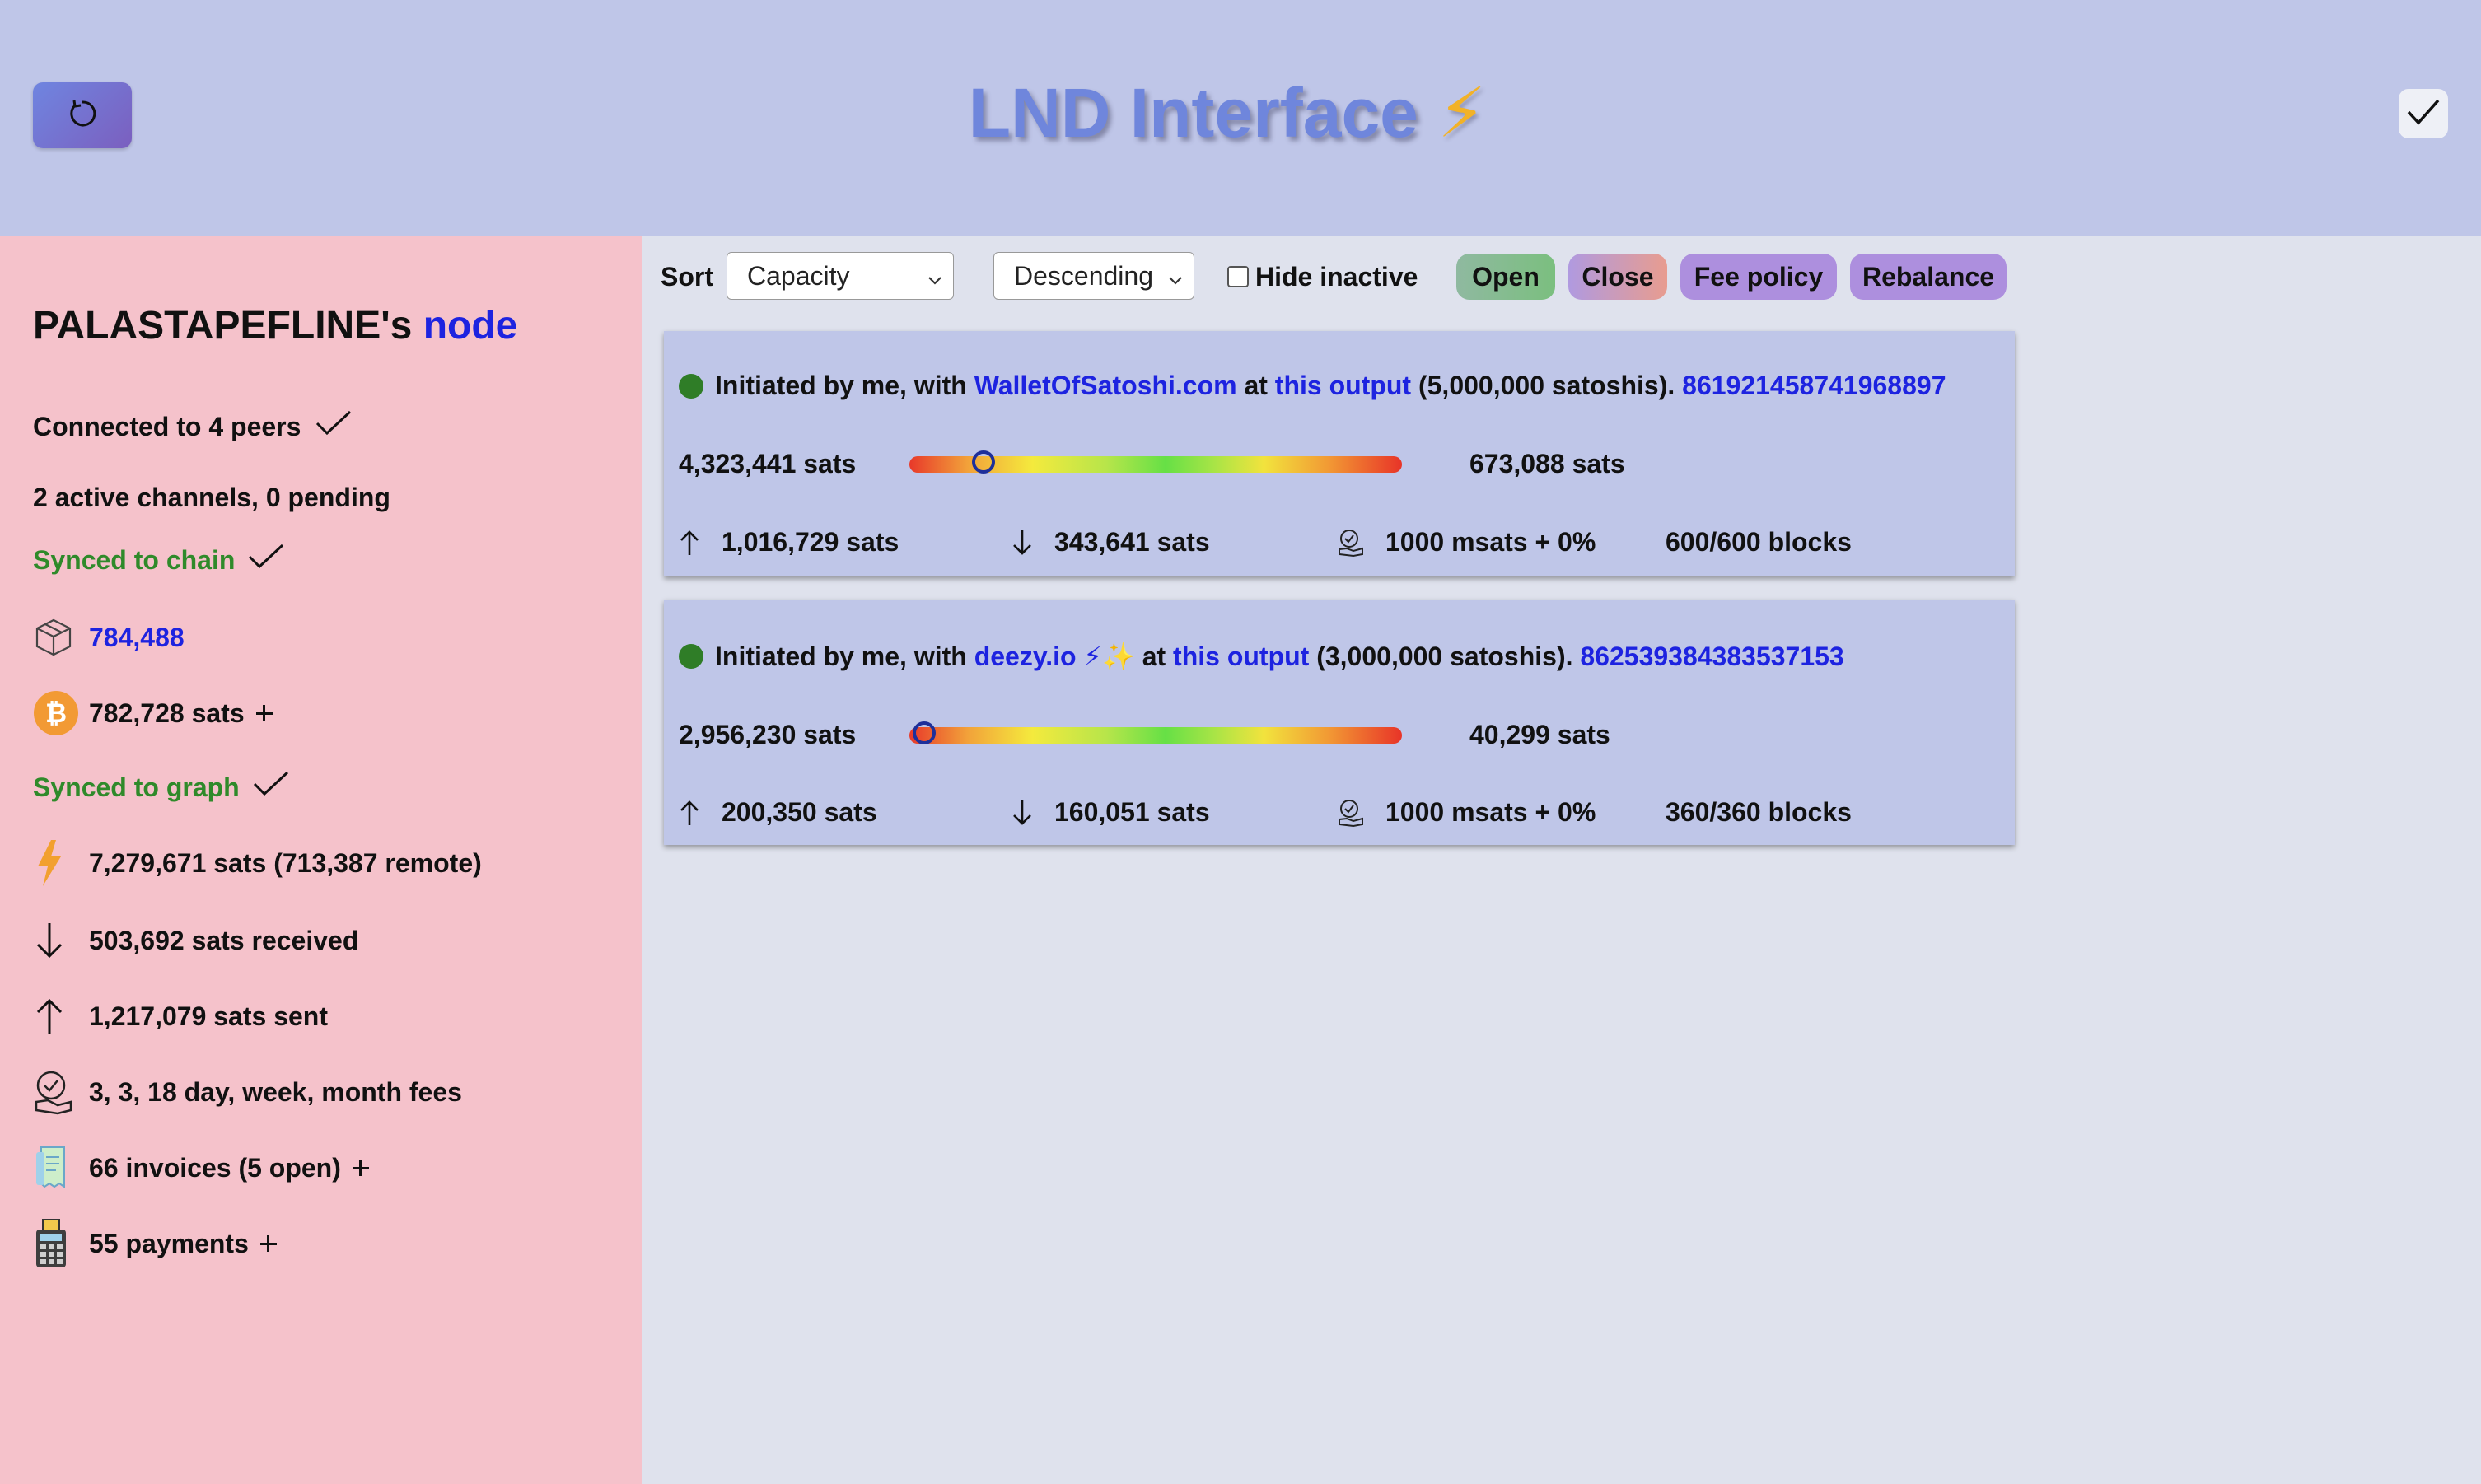 The width and height of the screenshot is (2481, 1484). What do you see at coordinates (223, 326) in the screenshot?
I see `node-owner: PALASTAPEFLINE's` at bounding box center [223, 326].